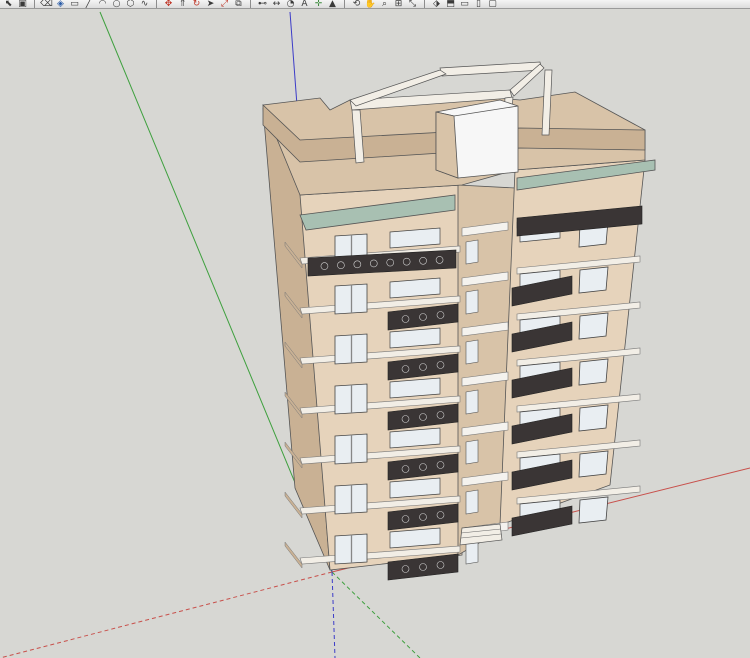  What do you see at coordinates (370, 4) in the screenshot?
I see `pan-icon: ✋` at bounding box center [370, 4].